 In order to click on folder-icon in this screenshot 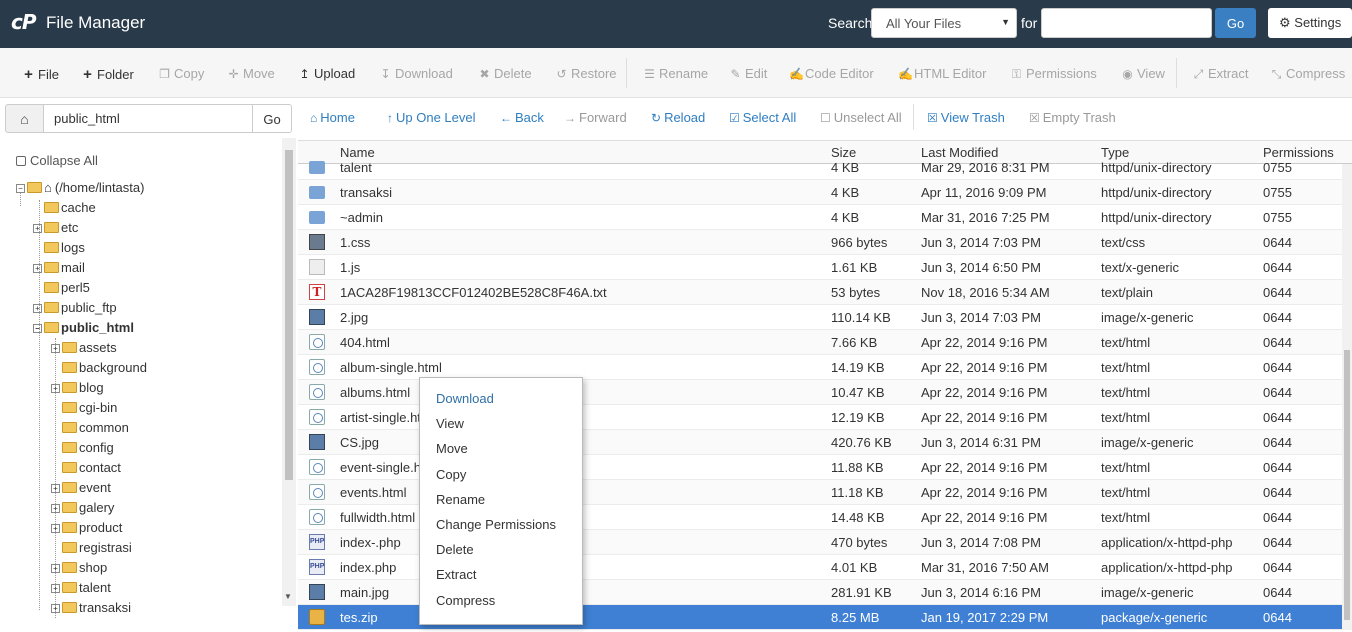, I will do `click(69, 527)`.